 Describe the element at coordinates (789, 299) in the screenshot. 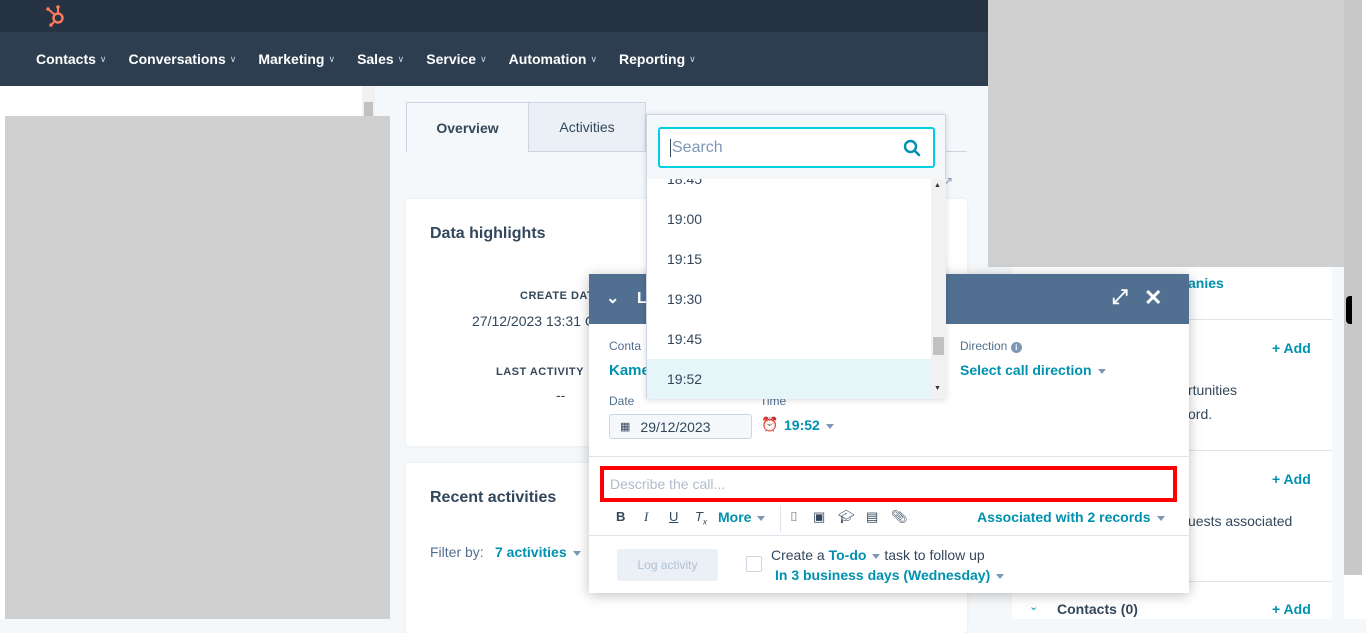

I see `time-option: 19:30` at that location.